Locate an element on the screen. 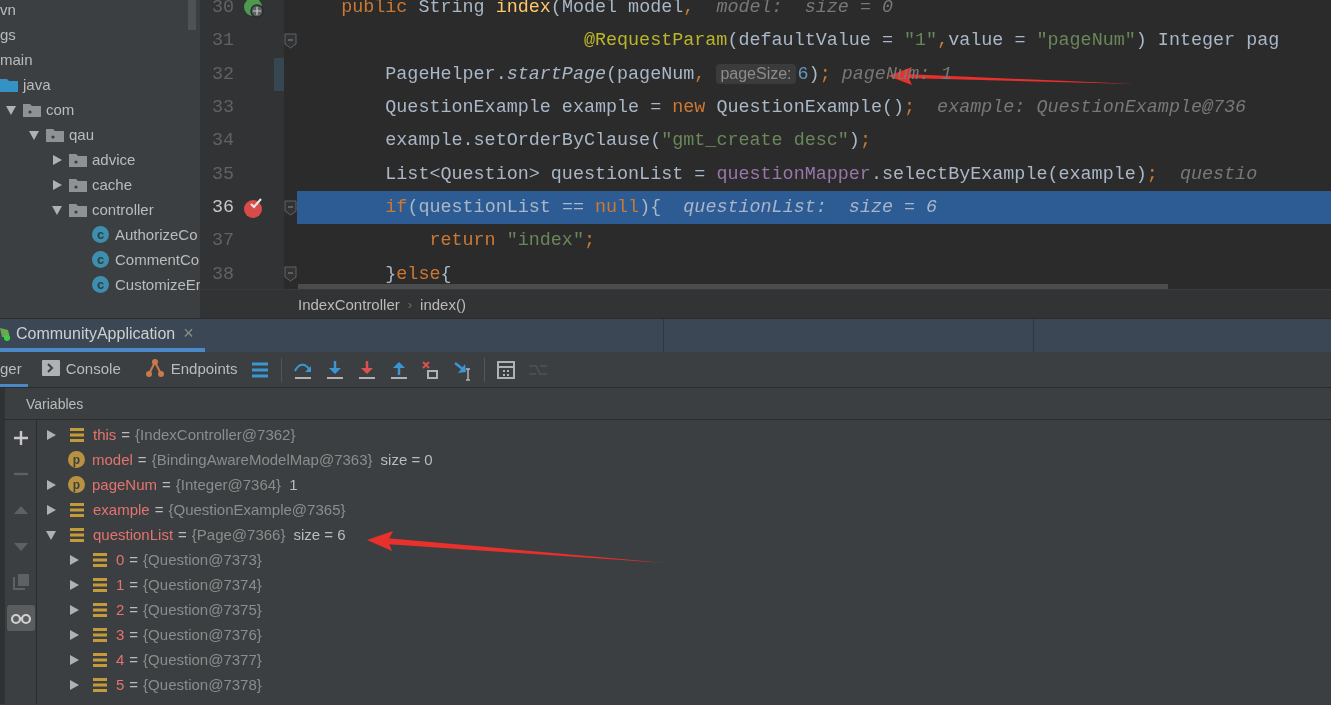 Image resolution: width=1331 pixels, height=705 pixels. tree-item: java is located at coordinates (37, 84).